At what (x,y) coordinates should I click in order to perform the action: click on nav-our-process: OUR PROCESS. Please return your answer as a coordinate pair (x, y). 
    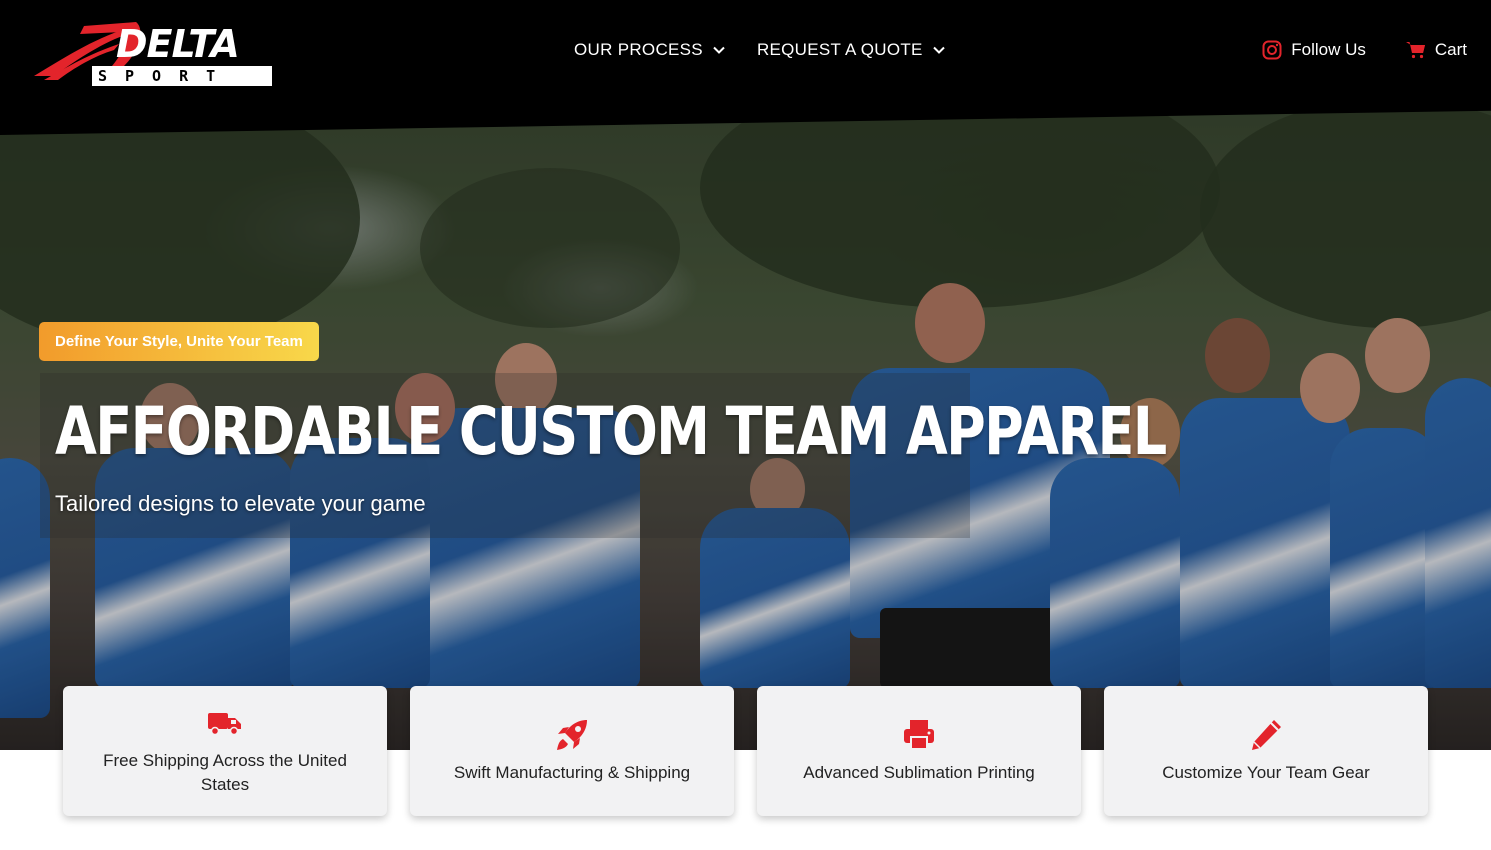
    Looking at the image, I should click on (649, 50).